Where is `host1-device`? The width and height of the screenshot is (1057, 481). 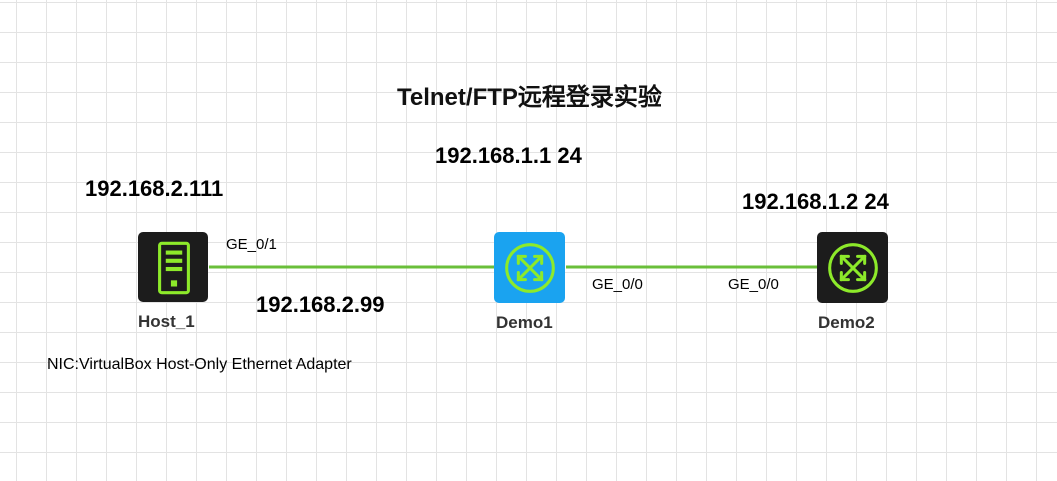 host1-device is located at coordinates (173, 267).